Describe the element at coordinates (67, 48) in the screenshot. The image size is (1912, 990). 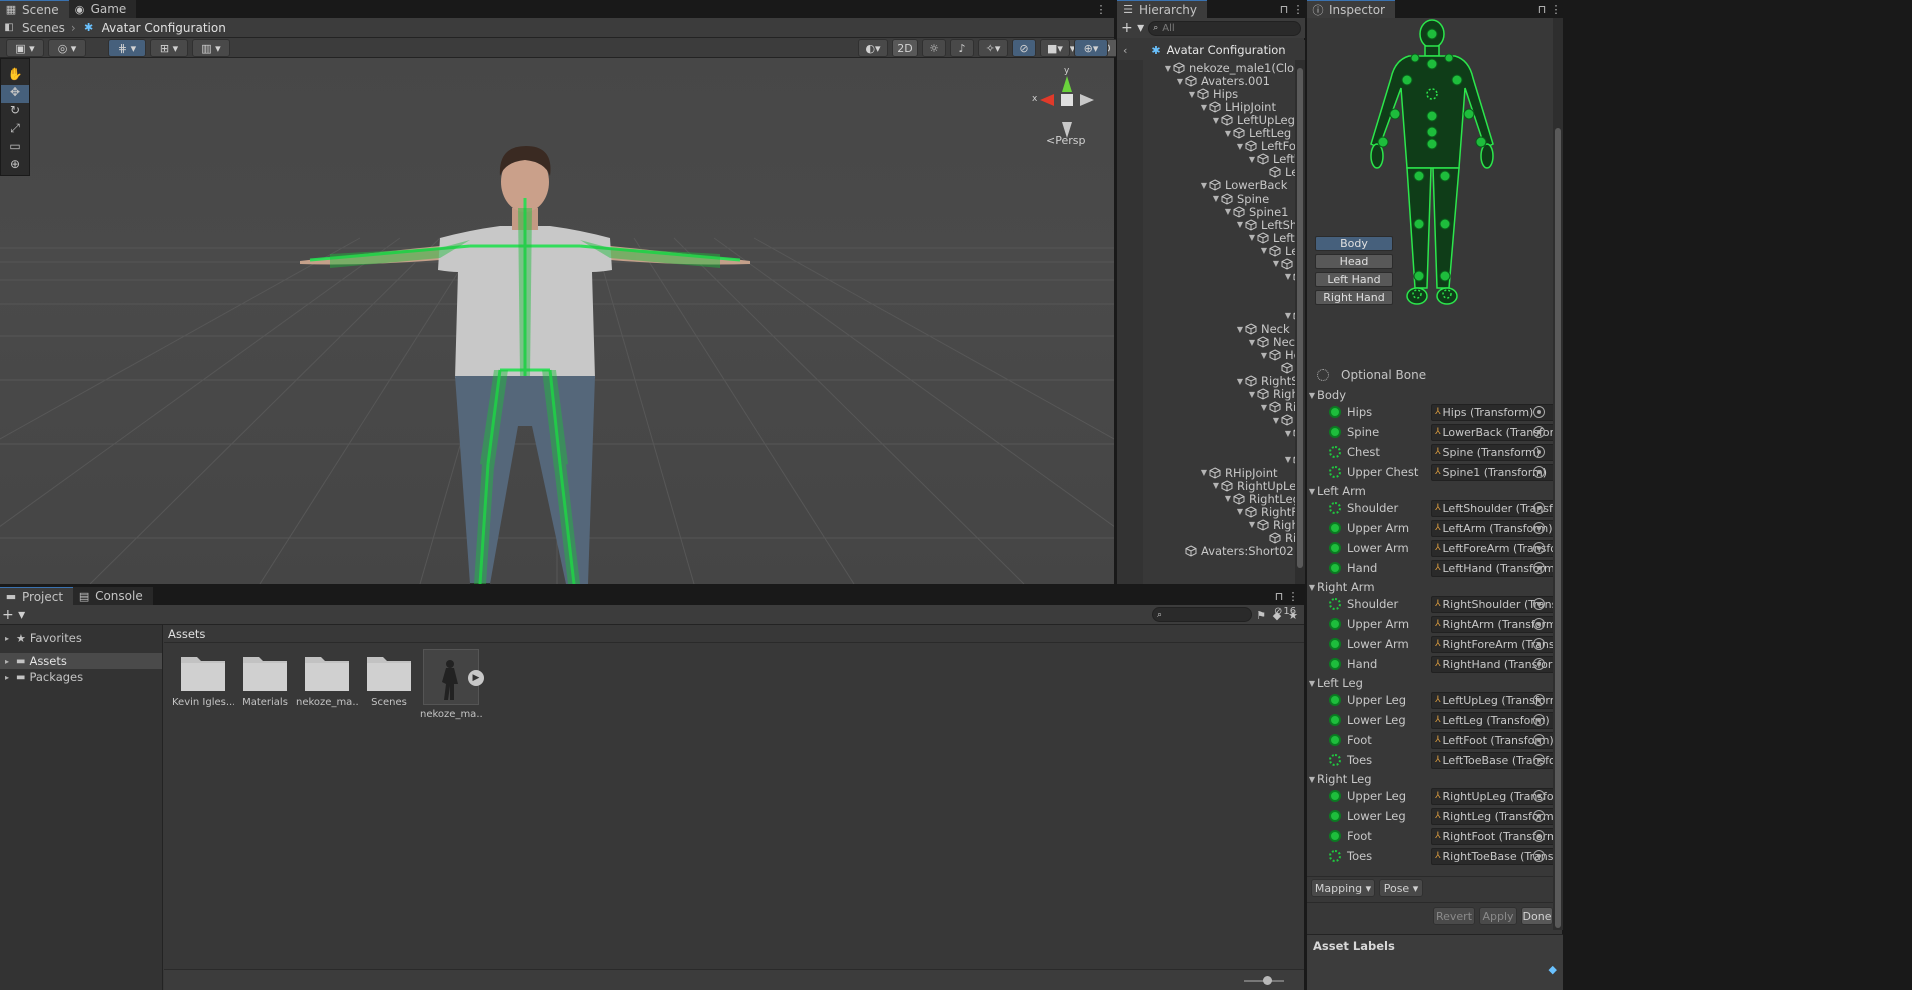
I see `render-mode-button: ◎ ▾` at that location.